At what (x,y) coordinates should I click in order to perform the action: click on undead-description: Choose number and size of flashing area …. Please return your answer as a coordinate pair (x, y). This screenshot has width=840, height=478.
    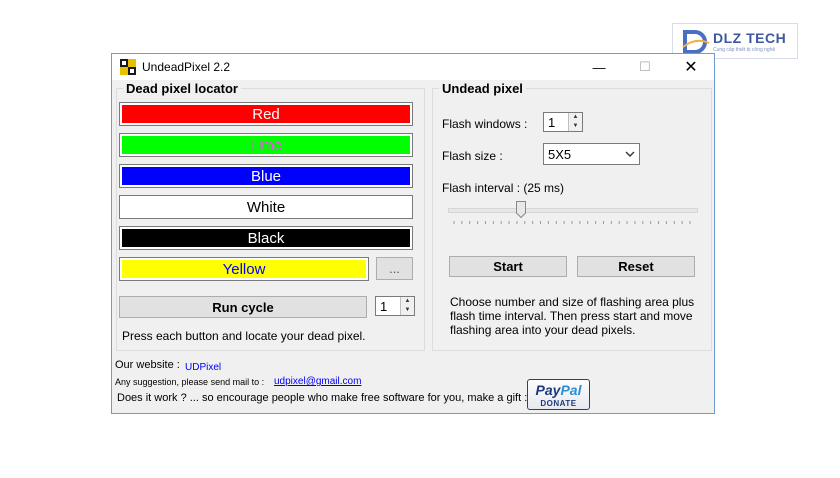
    Looking at the image, I should click on (572, 316).